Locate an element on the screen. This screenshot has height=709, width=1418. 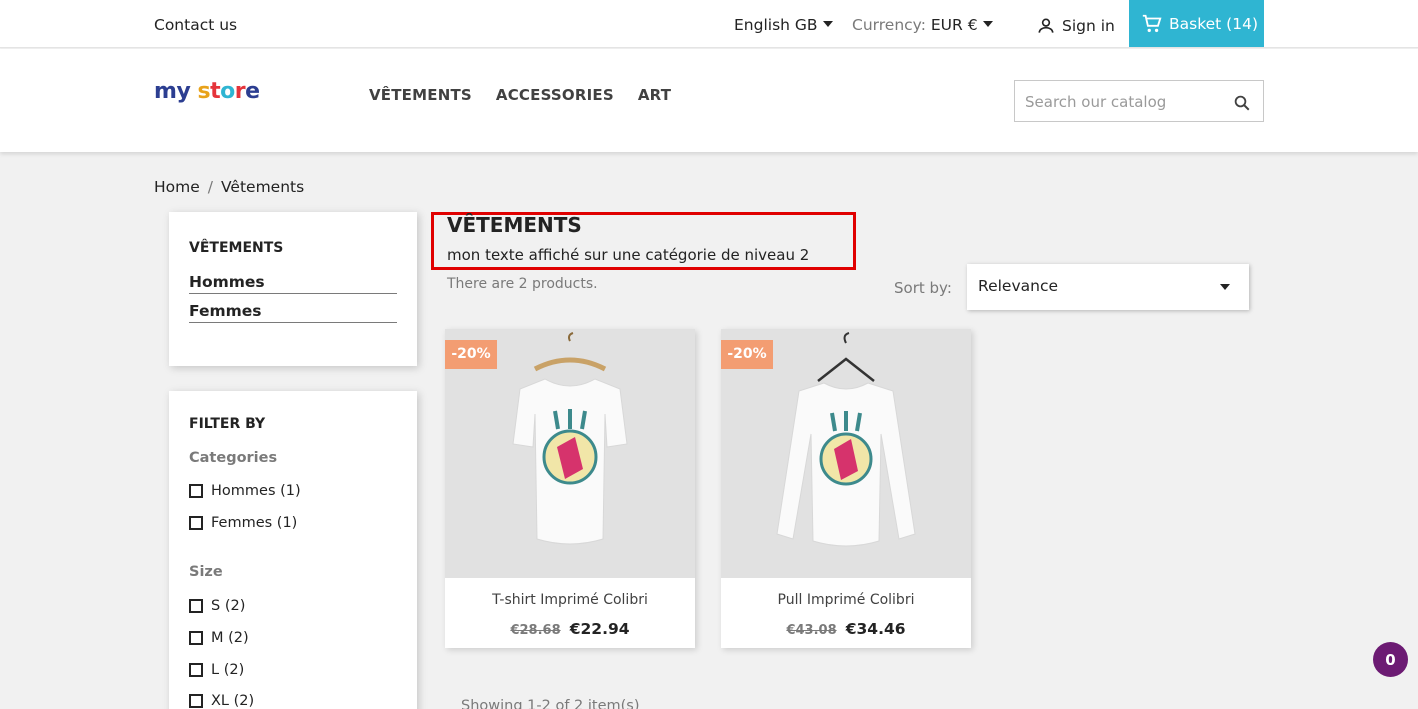
filter-option-m: M (2) is located at coordinates (219, 638).